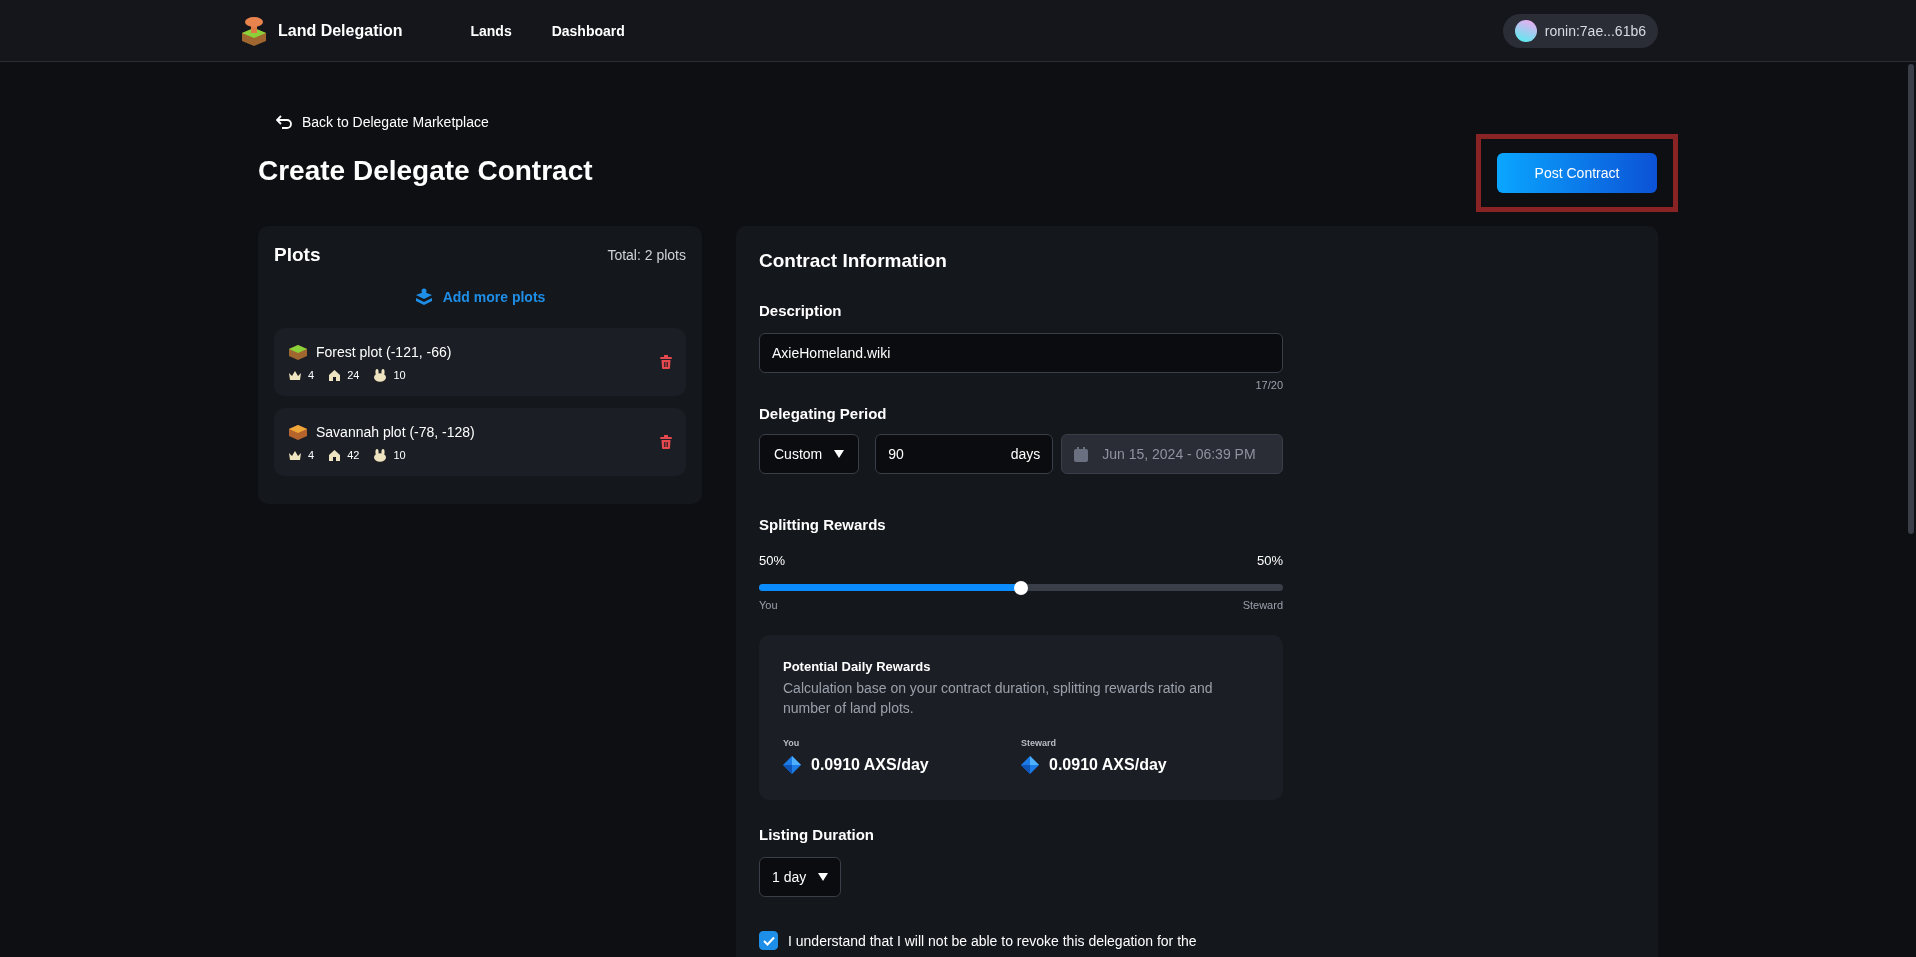  I want to click on slider-thumb, so click(1021, 587).